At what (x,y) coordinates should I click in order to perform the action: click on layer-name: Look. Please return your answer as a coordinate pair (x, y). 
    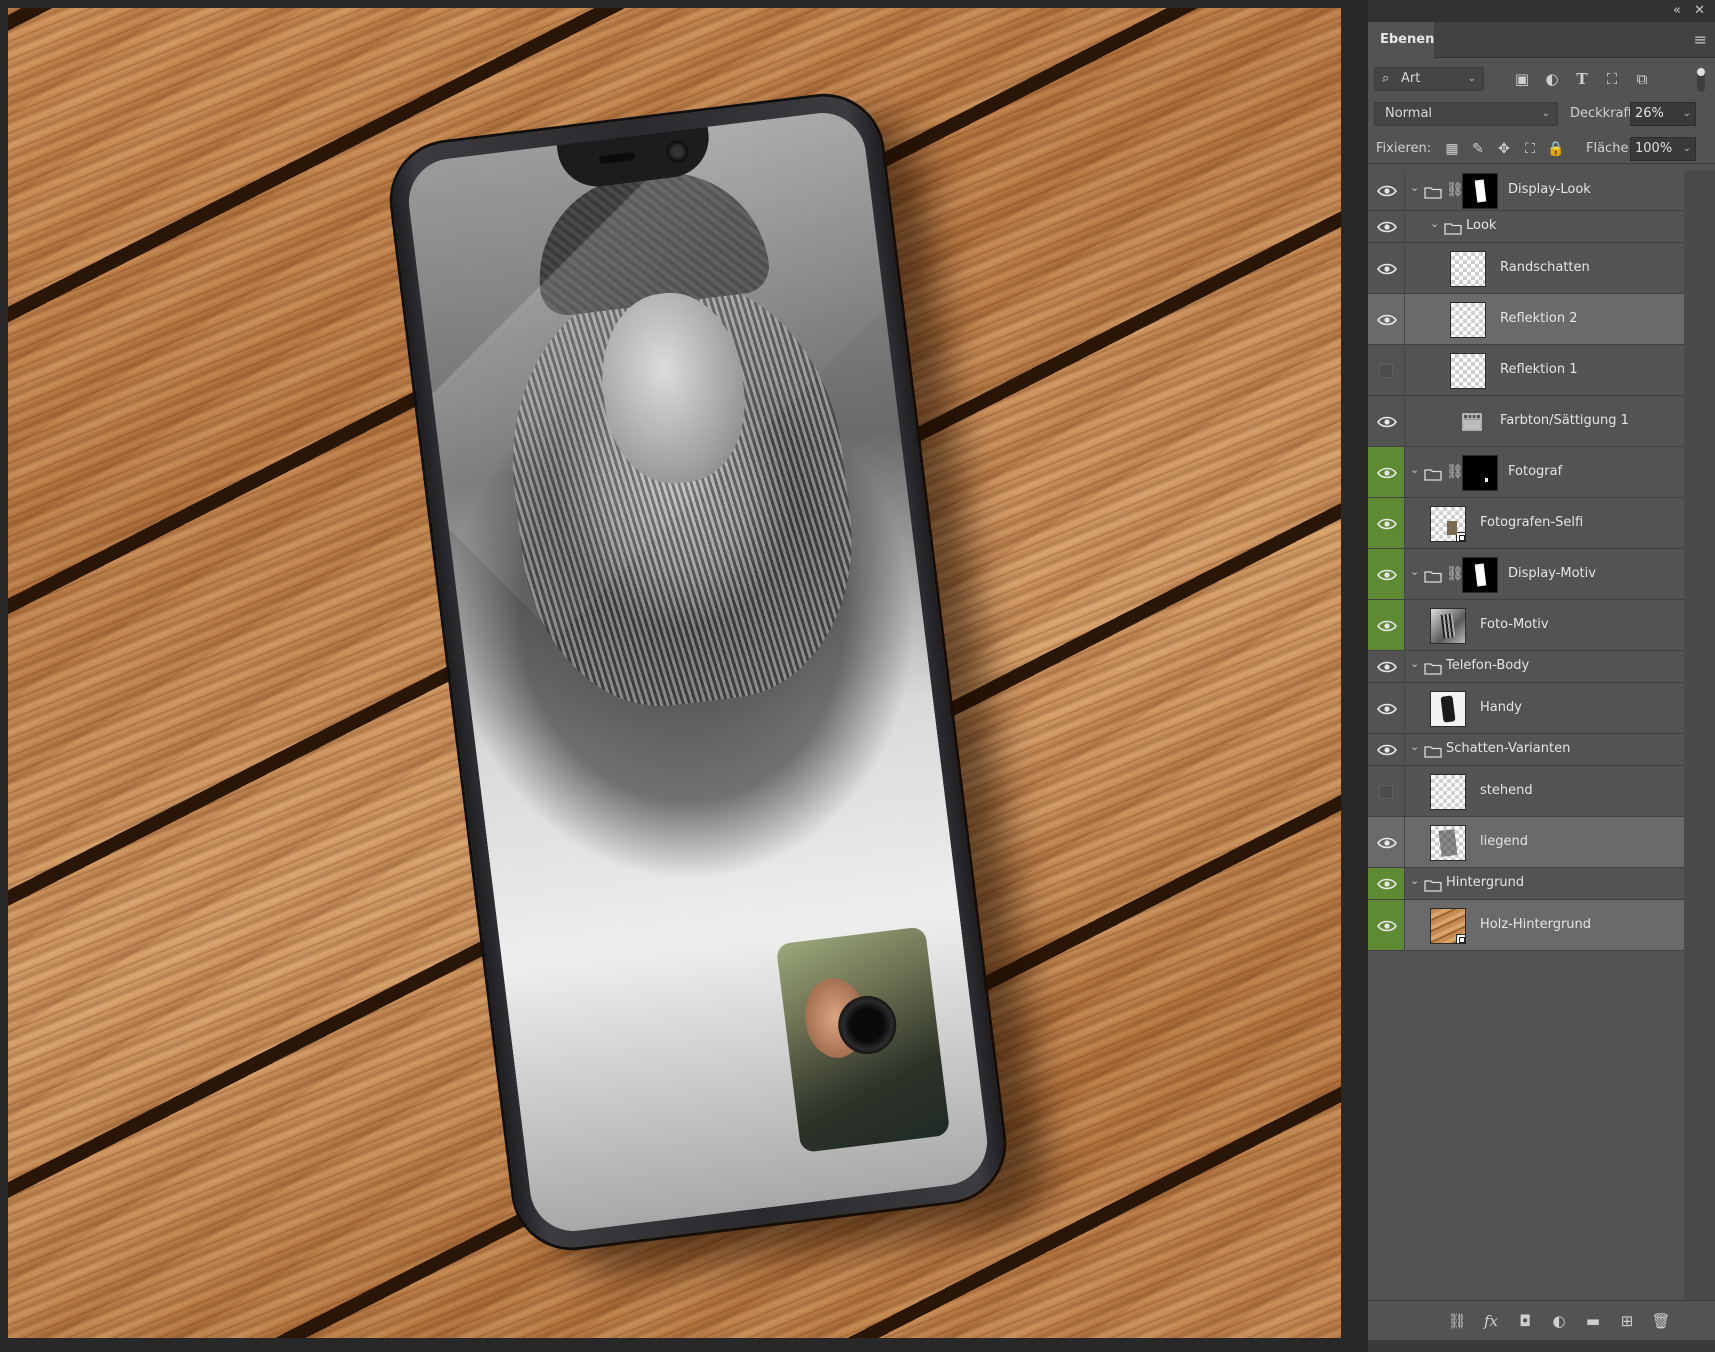
    Looking at the image, I should click on (1481, 225).